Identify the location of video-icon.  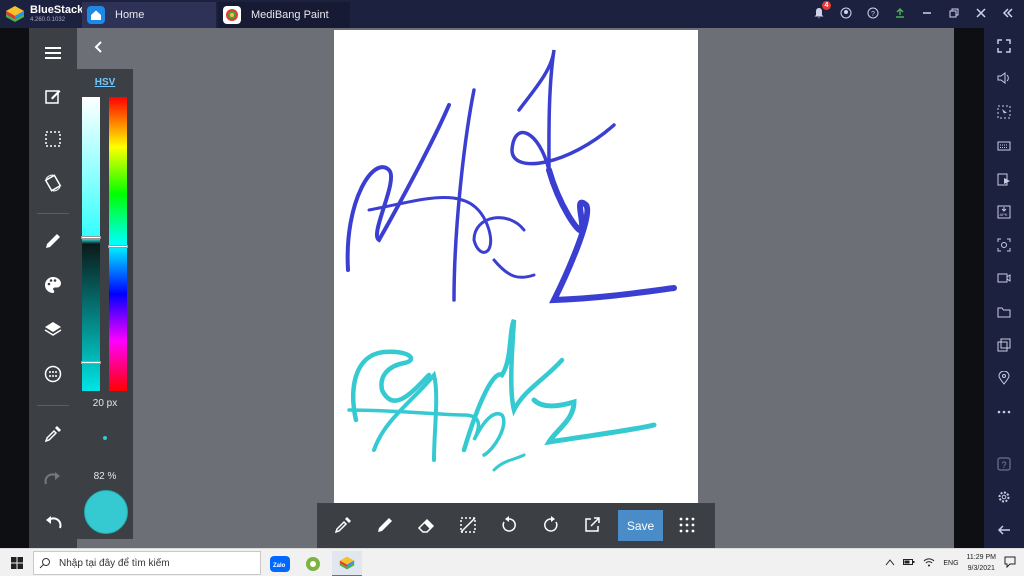
(1004, 278).